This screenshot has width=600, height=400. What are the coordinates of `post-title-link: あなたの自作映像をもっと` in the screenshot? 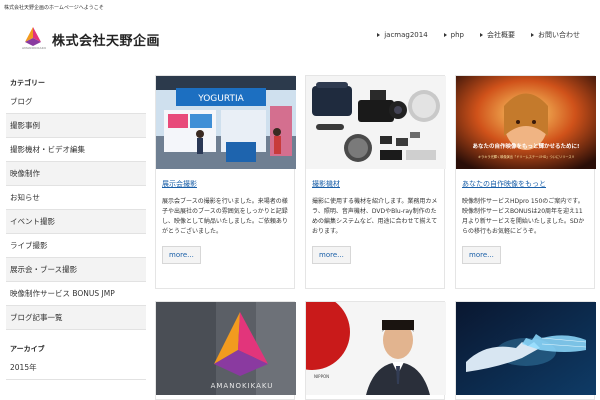 It's located at (525, 184).